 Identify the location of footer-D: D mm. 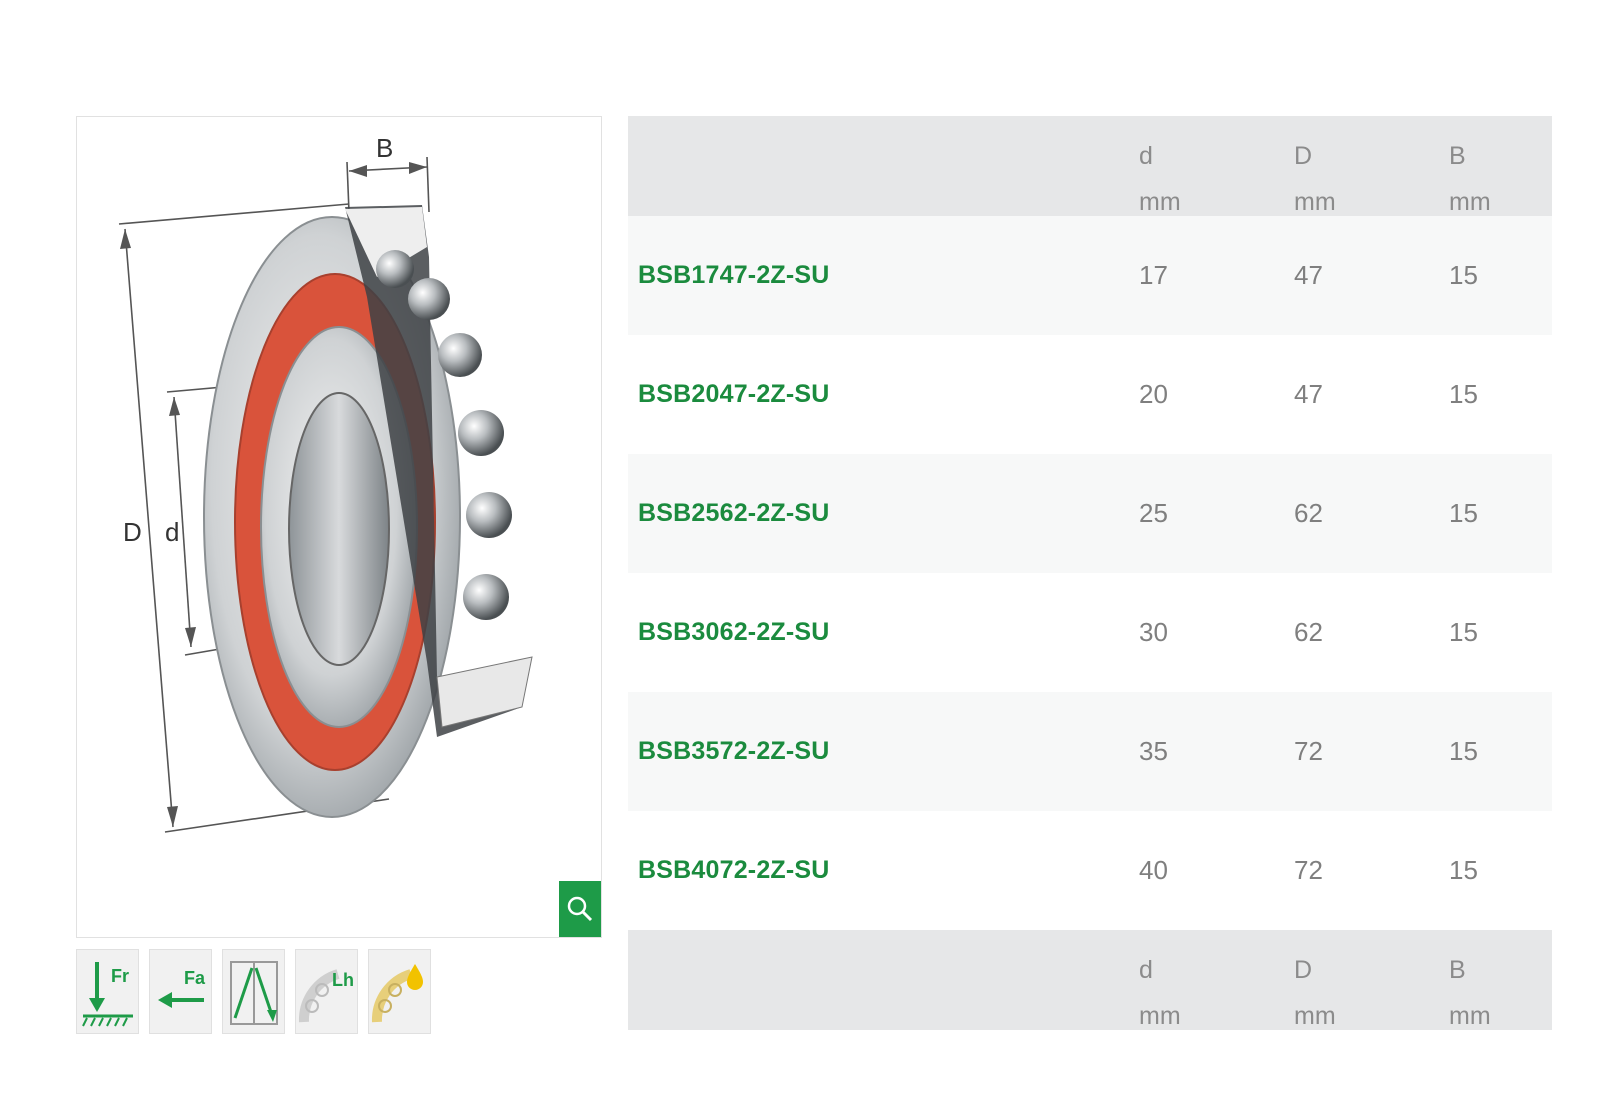
(1315, 993).